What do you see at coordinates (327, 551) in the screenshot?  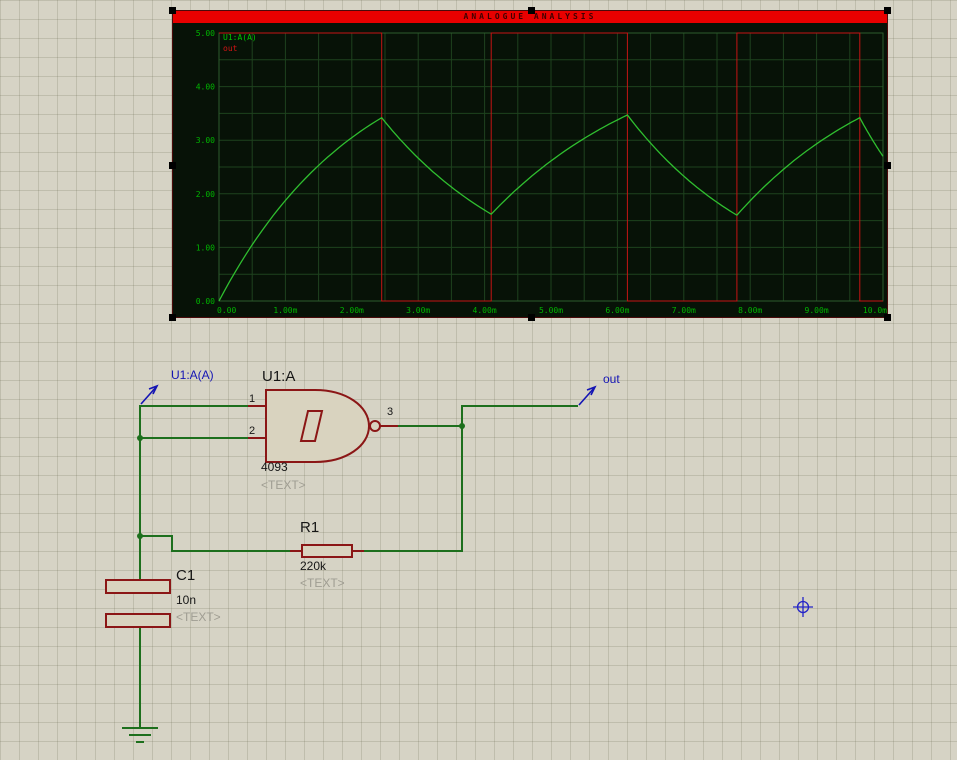 I see `resistor-body` at bounding box center [327, 551].